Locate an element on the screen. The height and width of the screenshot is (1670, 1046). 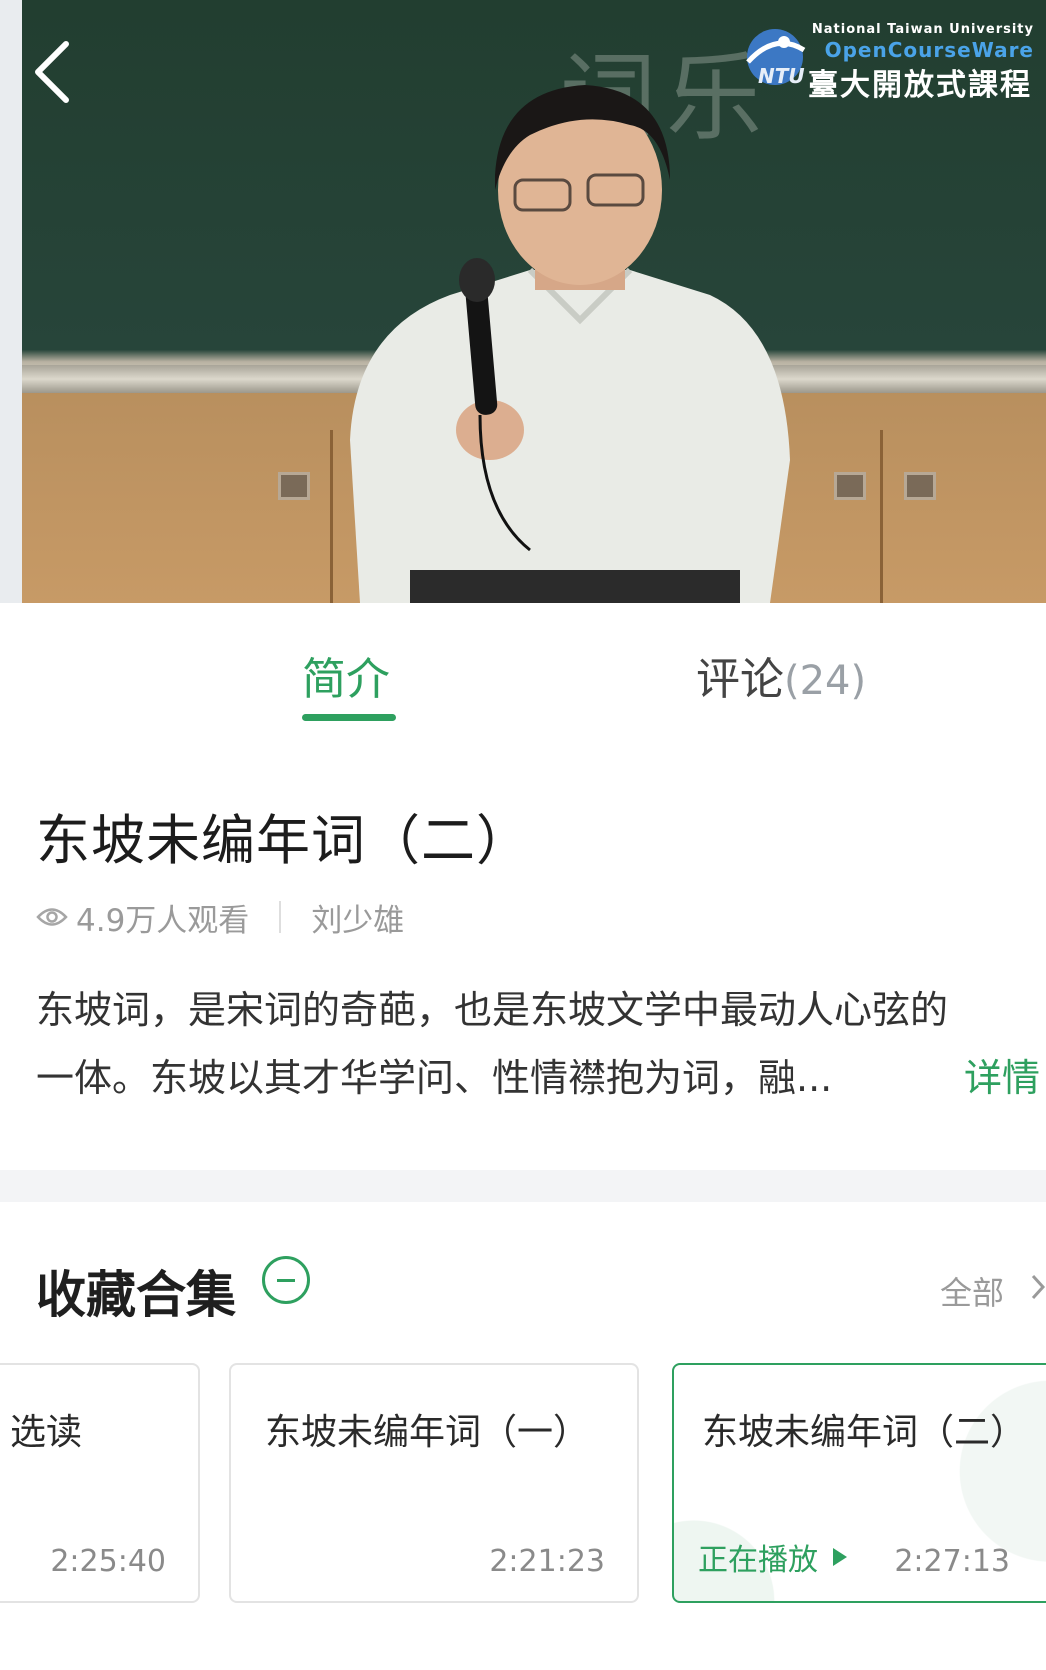
collection-item: 东坡未编年词（一） 2:21:23 is located at coordinates (434, 1483).